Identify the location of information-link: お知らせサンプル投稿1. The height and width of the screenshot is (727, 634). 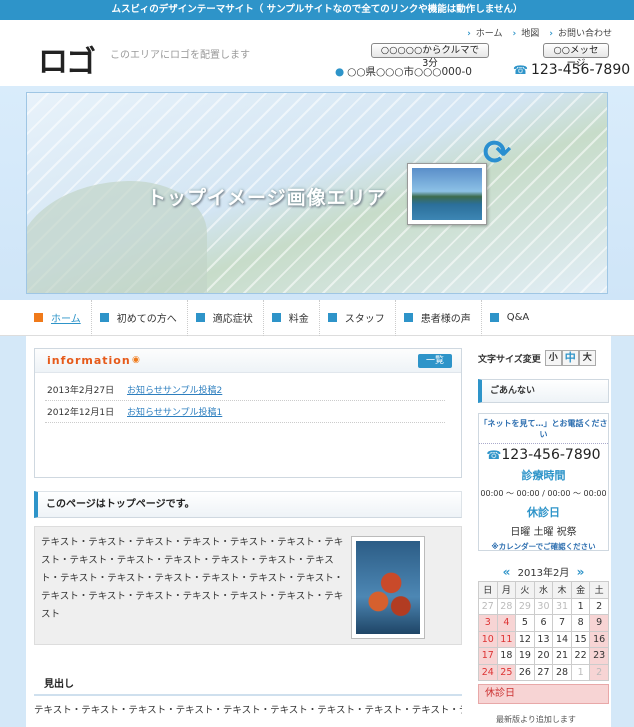
(174, 413).